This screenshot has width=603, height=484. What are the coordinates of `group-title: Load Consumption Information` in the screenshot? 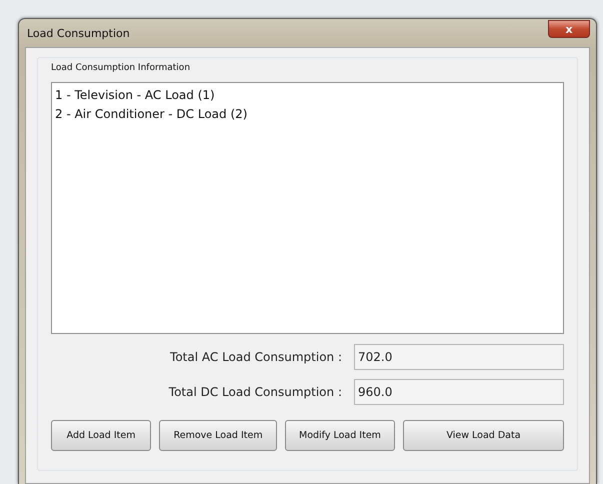 It's located at (121, 68).